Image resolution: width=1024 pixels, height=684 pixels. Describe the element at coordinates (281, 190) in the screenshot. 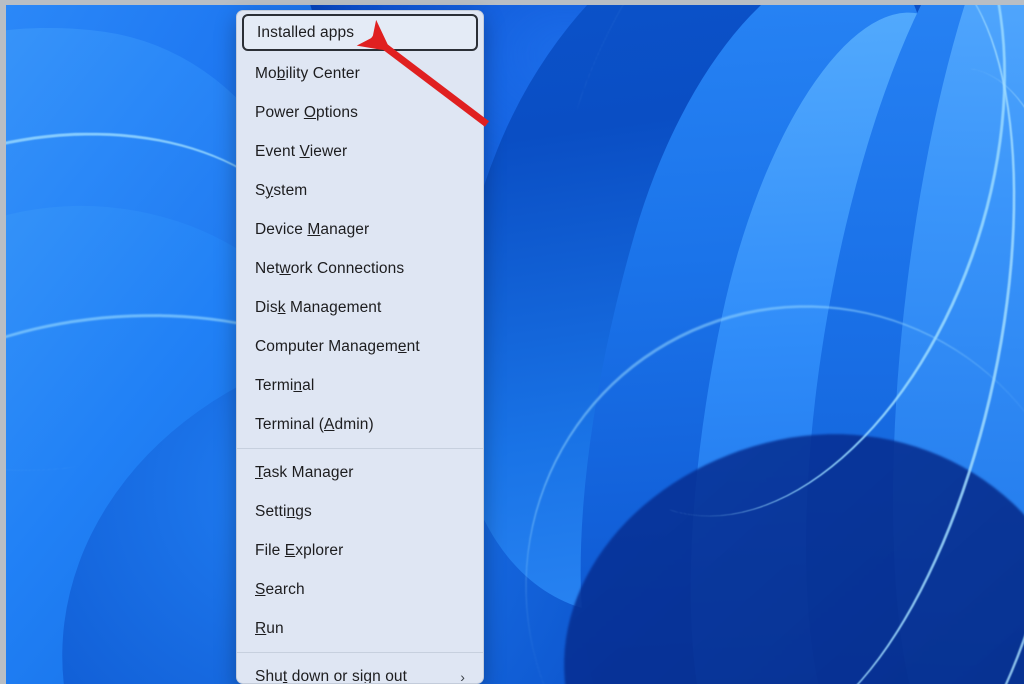

I see `menu-item-label: System` at that location.